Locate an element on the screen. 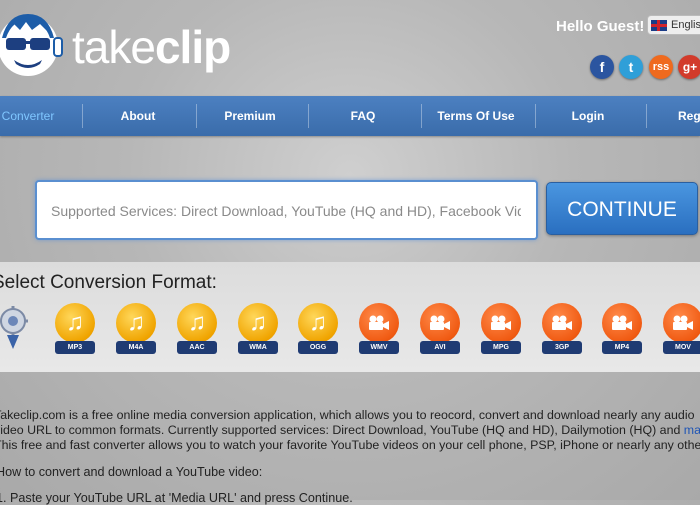 This screenshot has width=700, height=505. google-plus-icon: g+ is located at coordinates (689, 67).